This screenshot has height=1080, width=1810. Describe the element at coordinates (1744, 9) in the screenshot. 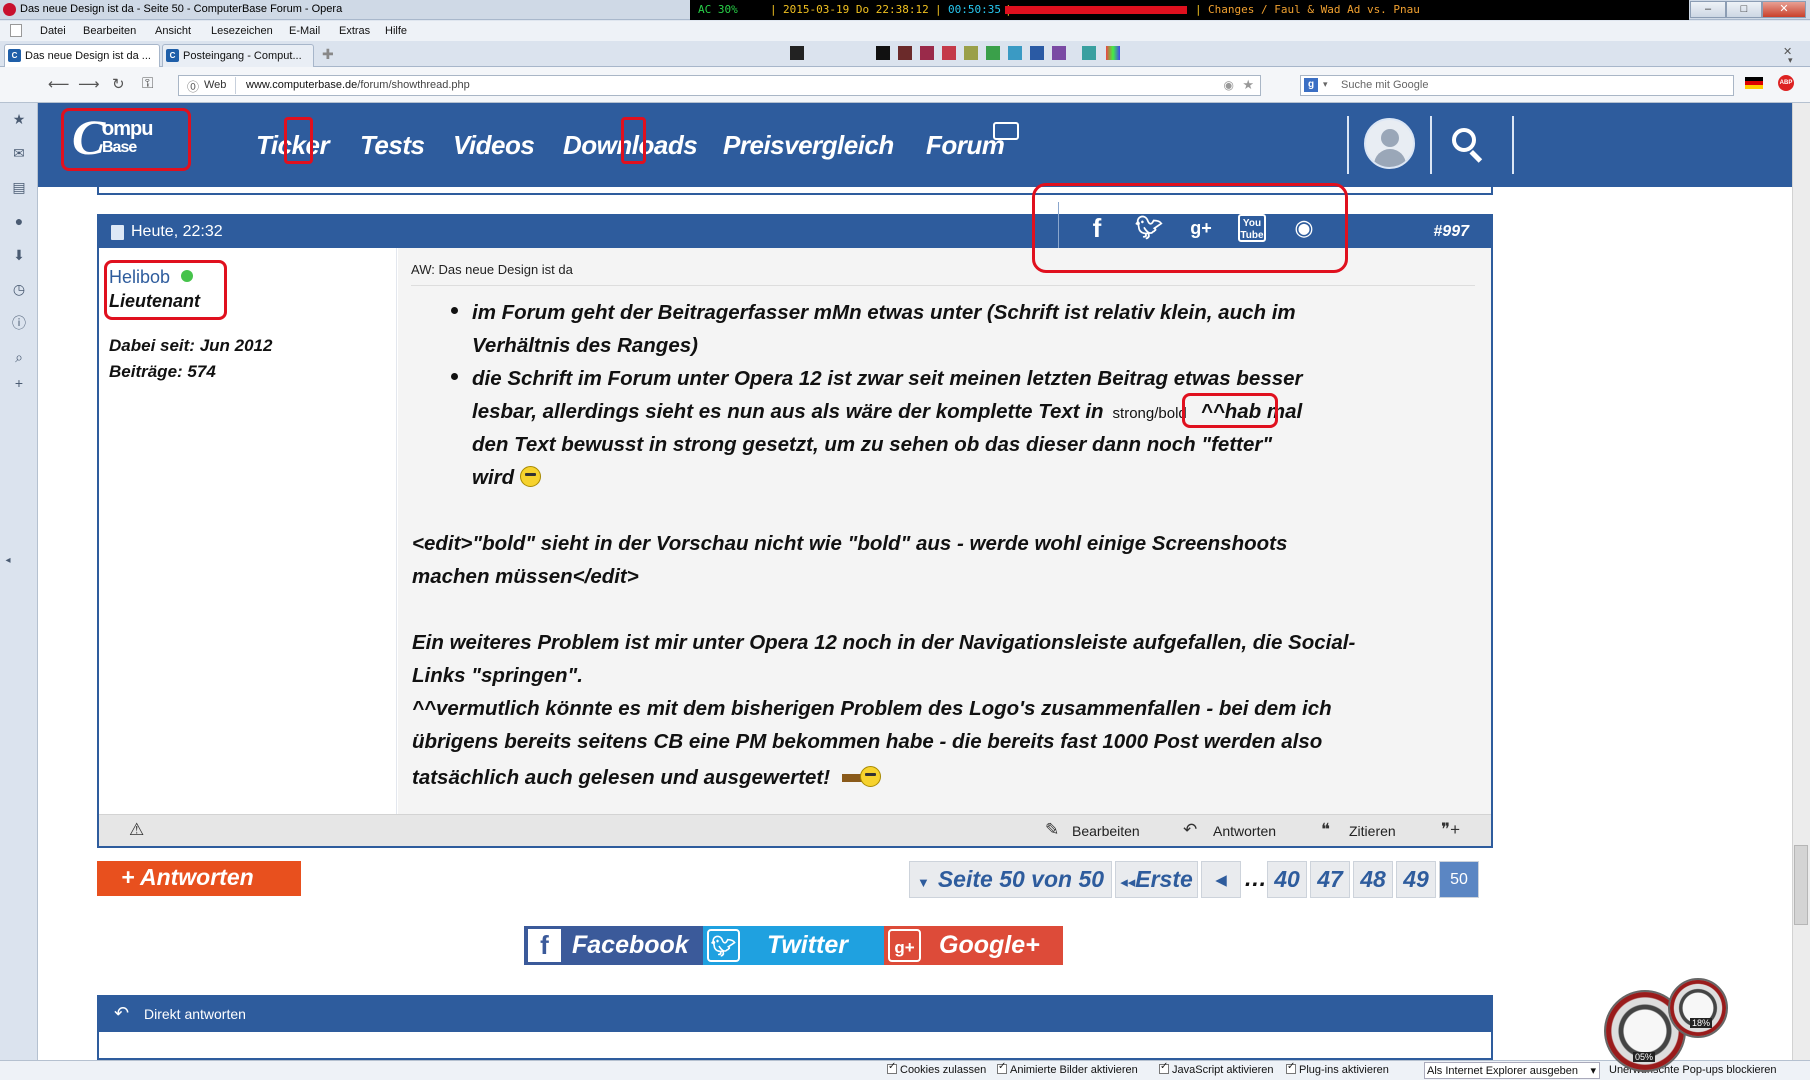

I see `maximize-button: □` at that location.